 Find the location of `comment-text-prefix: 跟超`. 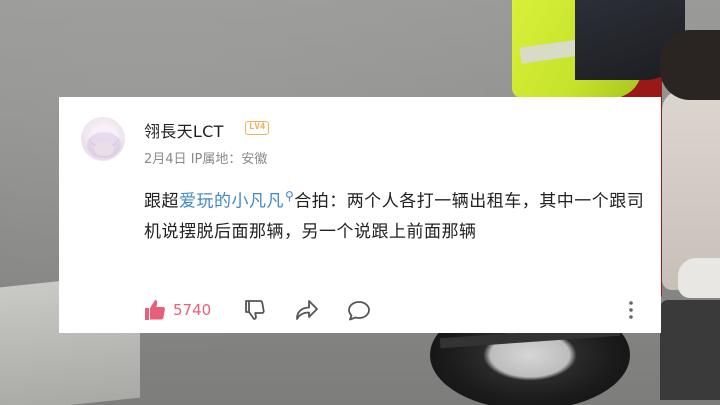

comment-text-prefix: 跟超 is located at coordinates (161, 201).